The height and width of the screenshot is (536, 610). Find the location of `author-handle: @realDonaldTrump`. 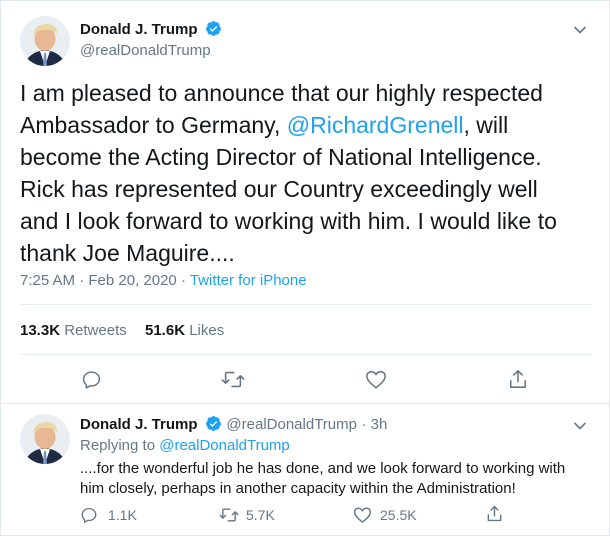

author-handle: @realDonaldTrump is located at coordinates (145, 50).